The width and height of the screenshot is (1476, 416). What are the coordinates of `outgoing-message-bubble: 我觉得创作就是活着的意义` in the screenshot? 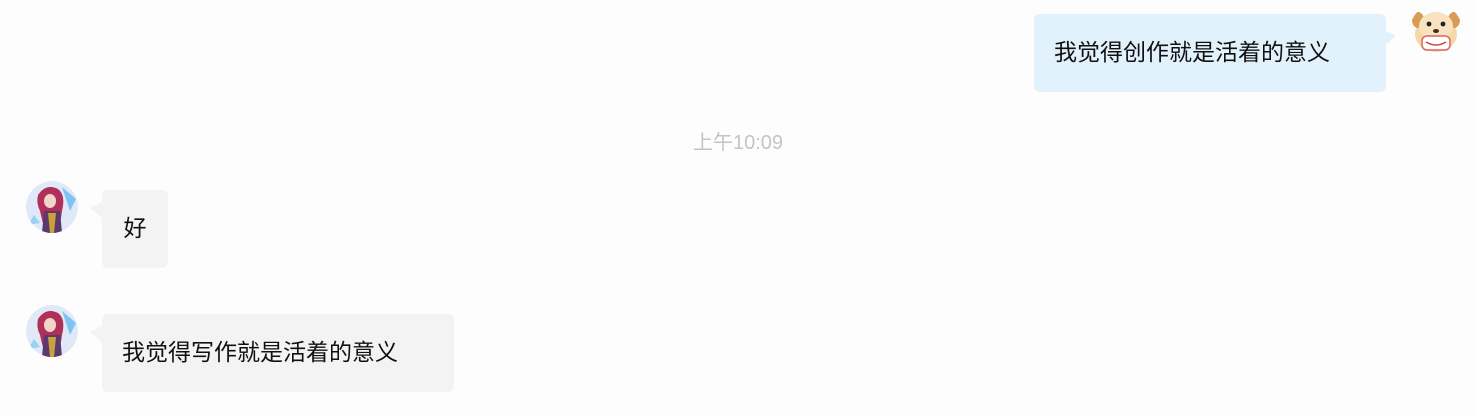 It's located at (1210, 53).